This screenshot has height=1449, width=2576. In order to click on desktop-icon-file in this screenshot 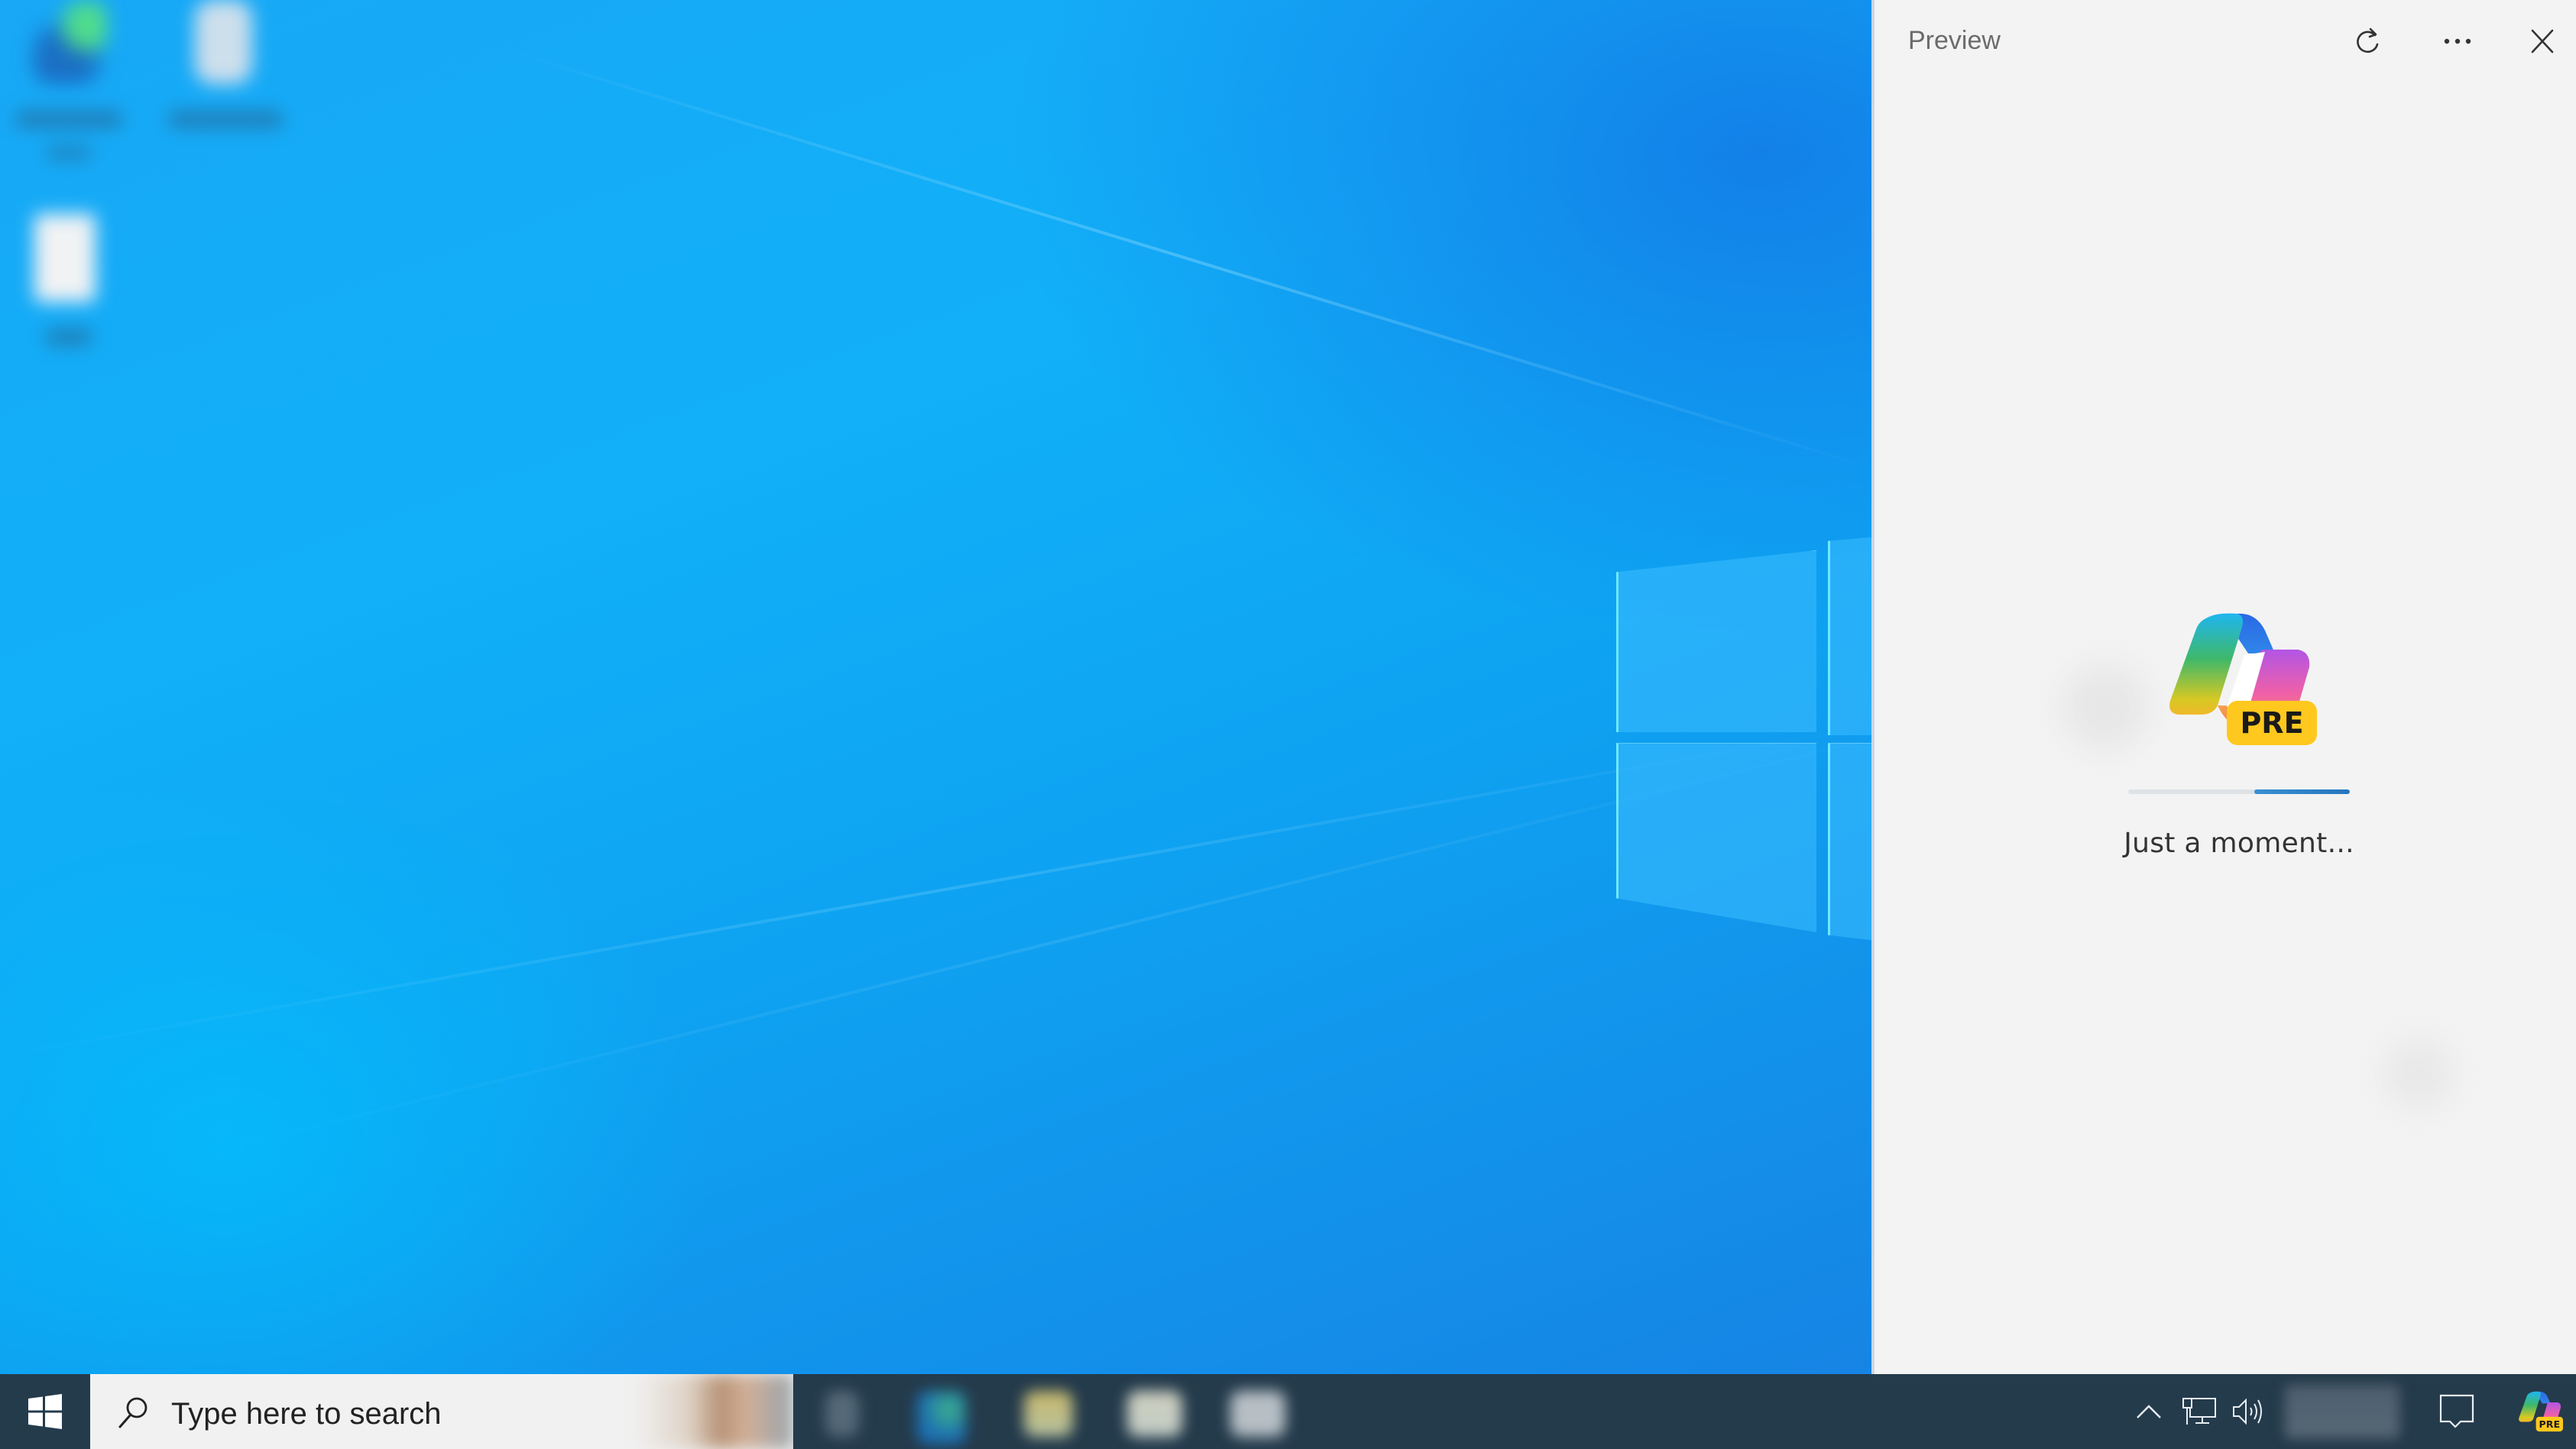, I will do `click(69, 302)`.